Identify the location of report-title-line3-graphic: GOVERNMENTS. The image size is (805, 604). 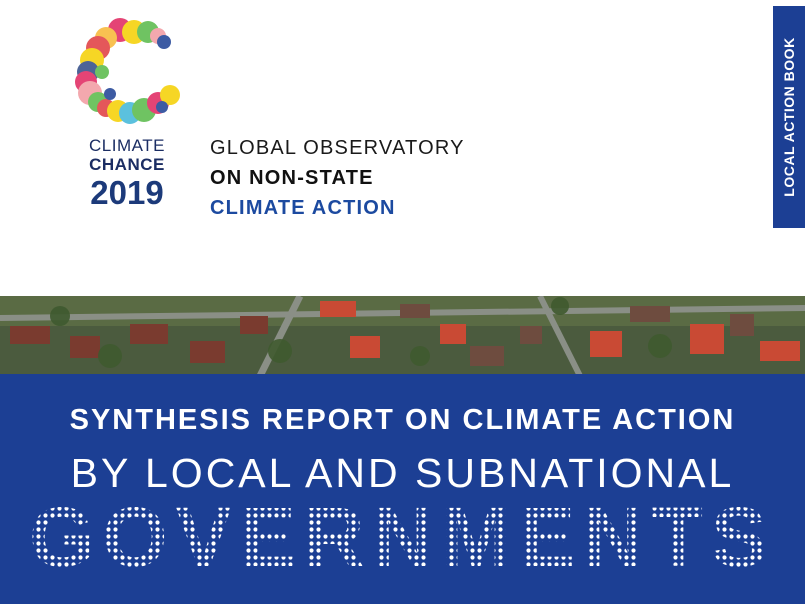
(402, 537).